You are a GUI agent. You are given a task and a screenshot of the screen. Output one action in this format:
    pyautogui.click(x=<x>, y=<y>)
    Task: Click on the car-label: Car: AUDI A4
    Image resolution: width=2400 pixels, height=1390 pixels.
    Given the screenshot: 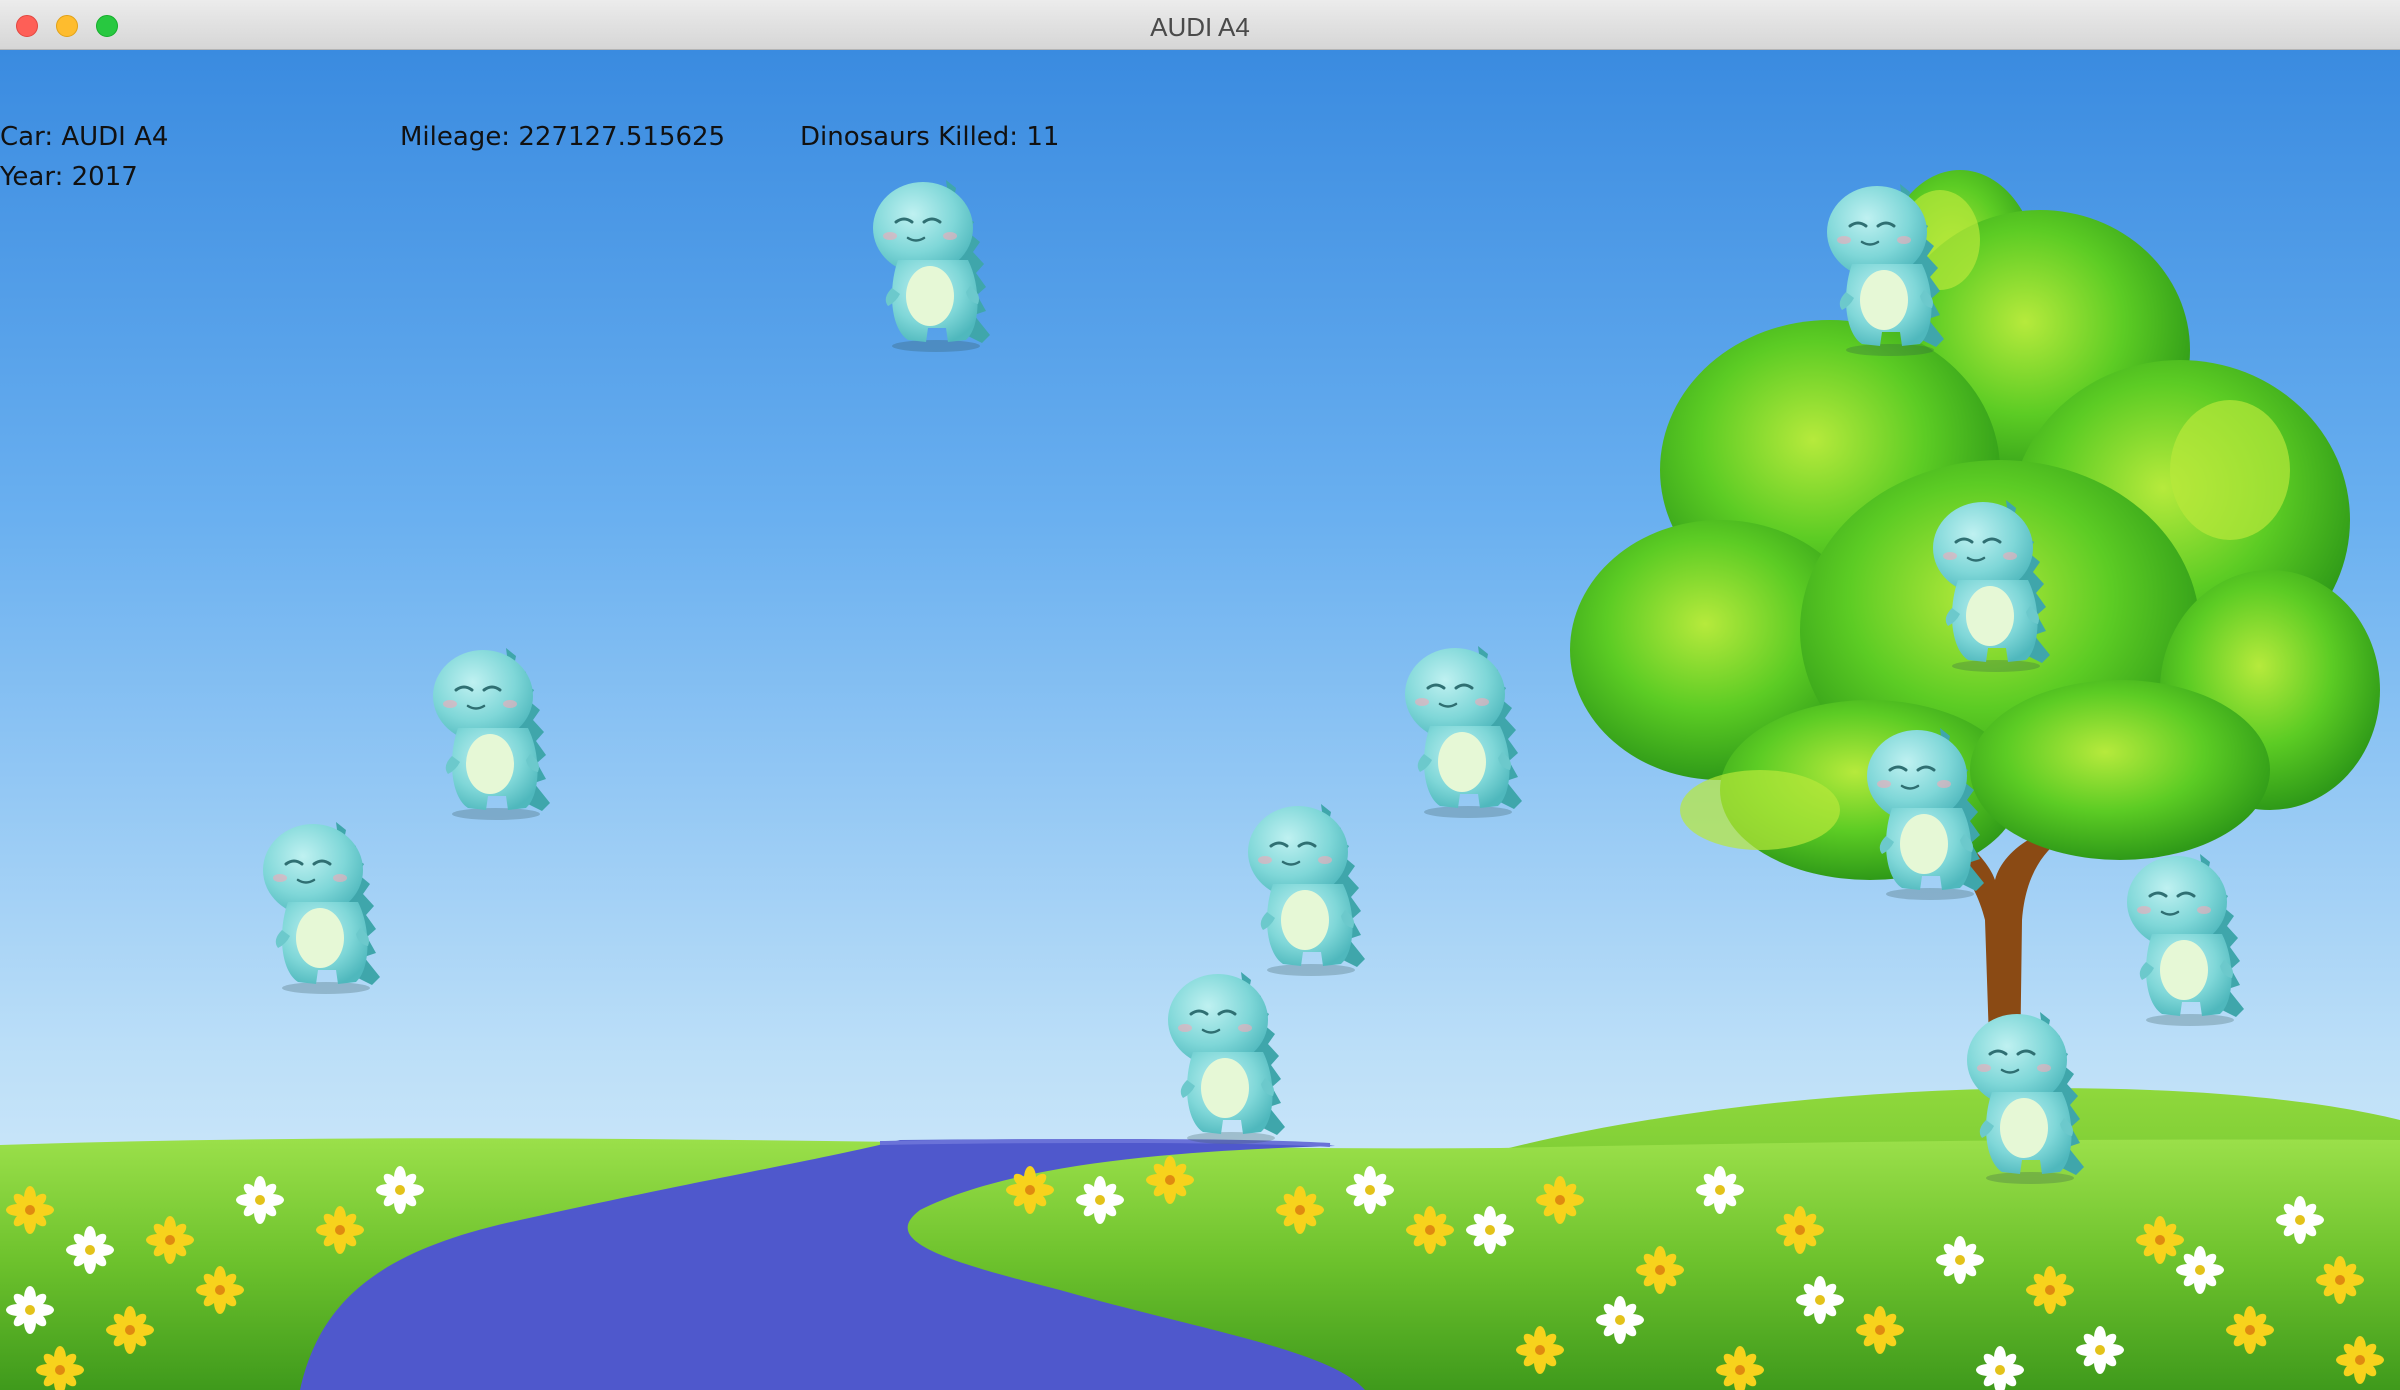 What is the action you would take?
    pyautogui.click(x=84, y=137)
    